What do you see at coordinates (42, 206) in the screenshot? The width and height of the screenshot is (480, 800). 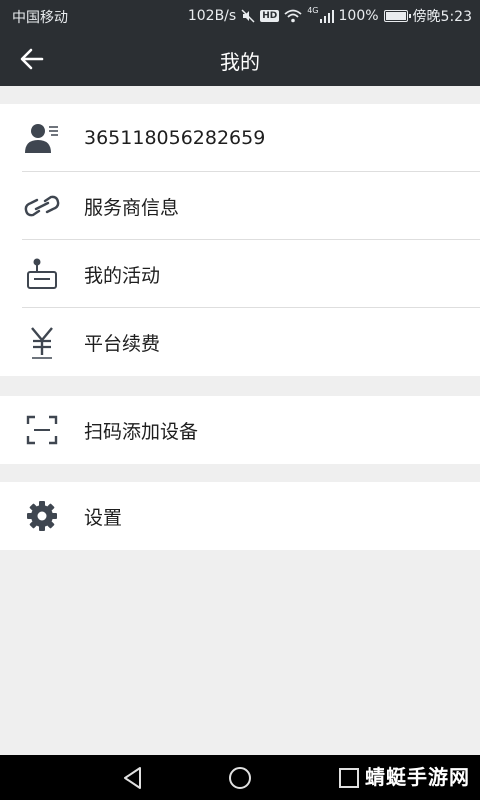 I see `link-icon` at bounding box center [42, 206].